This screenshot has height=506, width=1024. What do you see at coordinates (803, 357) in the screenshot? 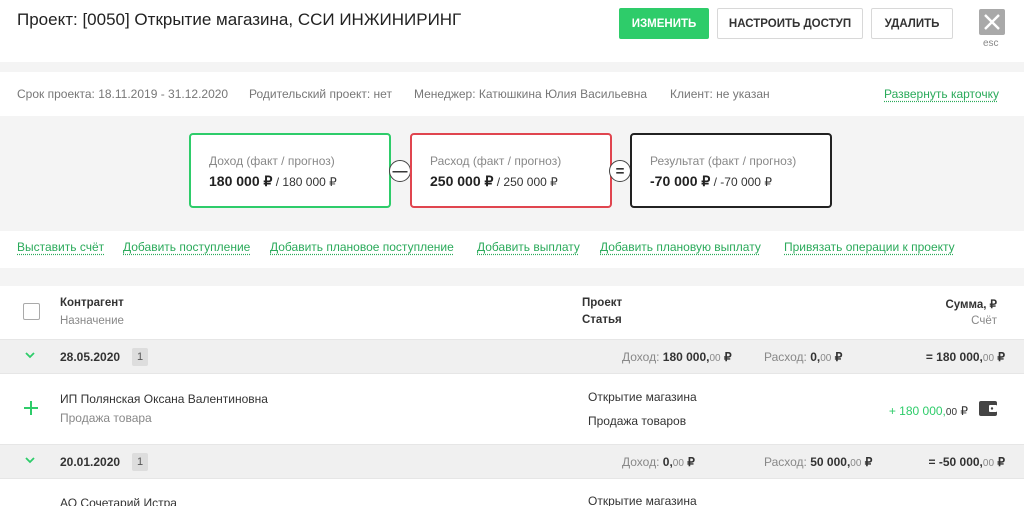
I see `group-expense: Расход: 0,00 ₽` at bounding box center [803, 357].